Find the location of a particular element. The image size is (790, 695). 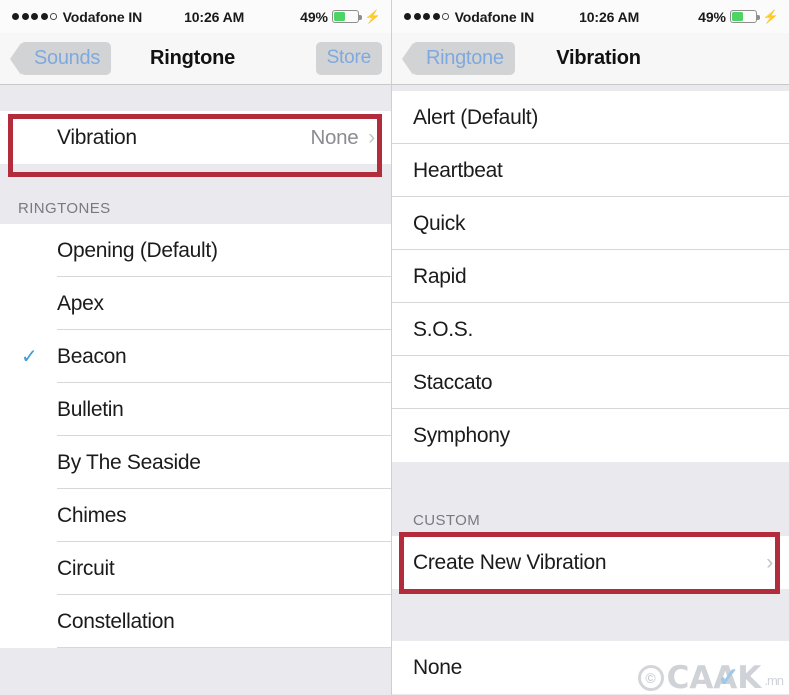

nav-bar-right: Ringtone Vibration is located at coordinates (590, 59).